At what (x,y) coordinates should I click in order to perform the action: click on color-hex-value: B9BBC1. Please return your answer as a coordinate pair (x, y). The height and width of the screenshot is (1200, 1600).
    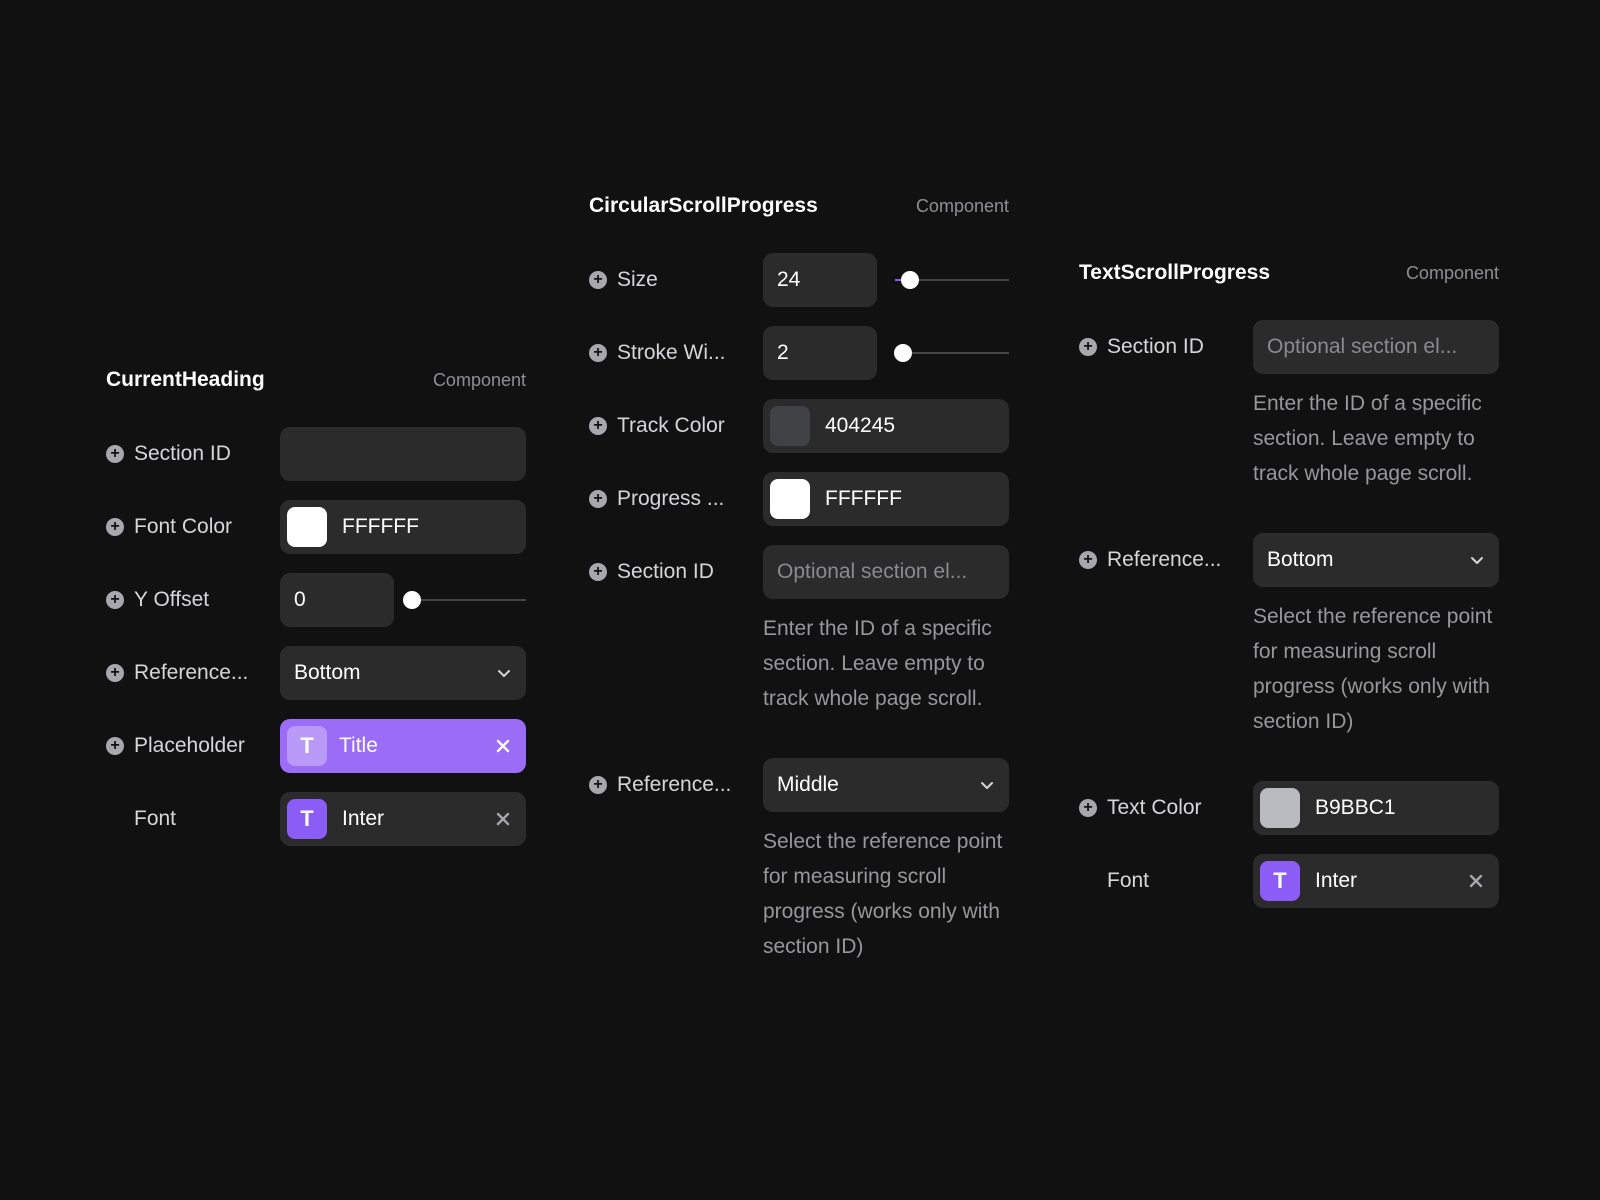
    Looking at the image, I should click on (1355, 808).